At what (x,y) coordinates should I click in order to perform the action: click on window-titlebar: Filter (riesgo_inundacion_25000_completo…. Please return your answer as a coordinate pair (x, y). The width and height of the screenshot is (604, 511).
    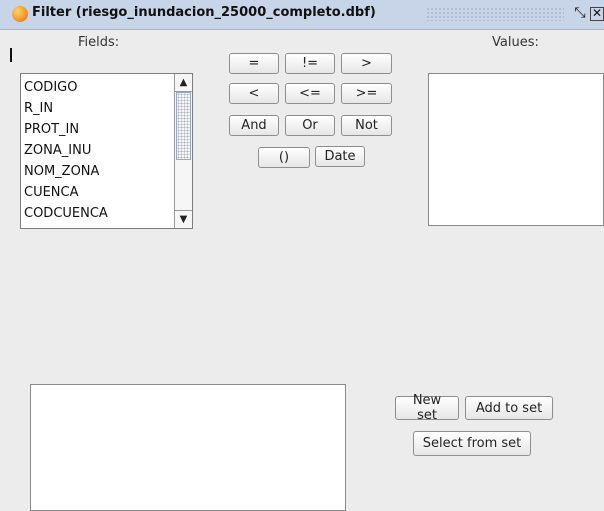
    Looking at the image, I should click on (302, 15).